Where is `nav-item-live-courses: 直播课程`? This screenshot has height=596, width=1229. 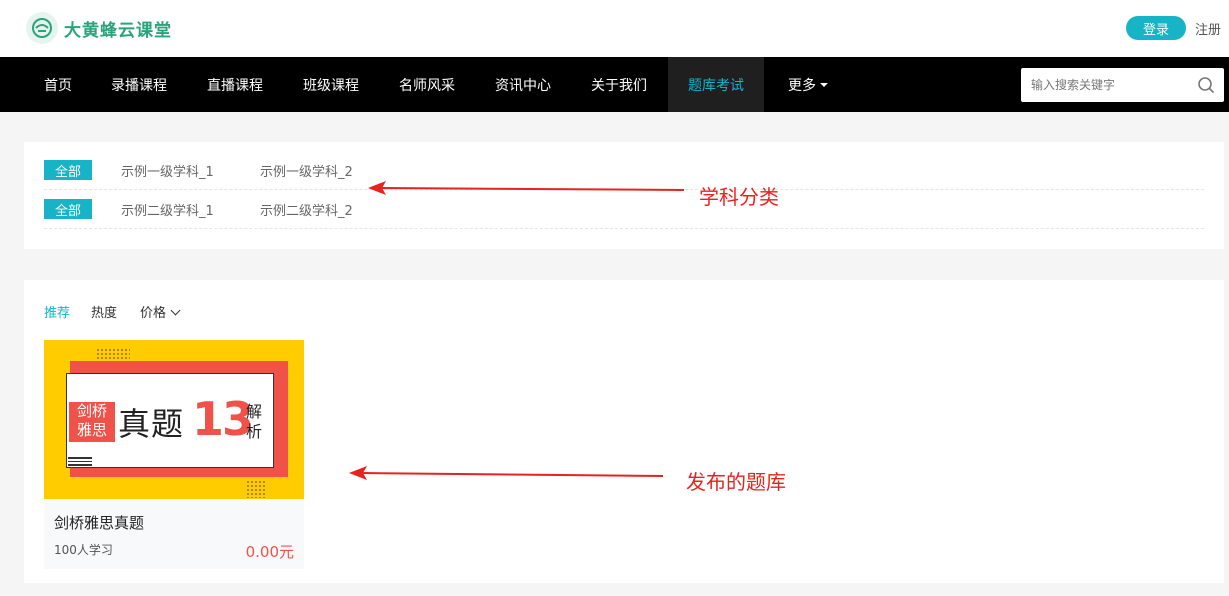 nav-item-live-courses: 直播课程 is located at coordinates (235, 84).